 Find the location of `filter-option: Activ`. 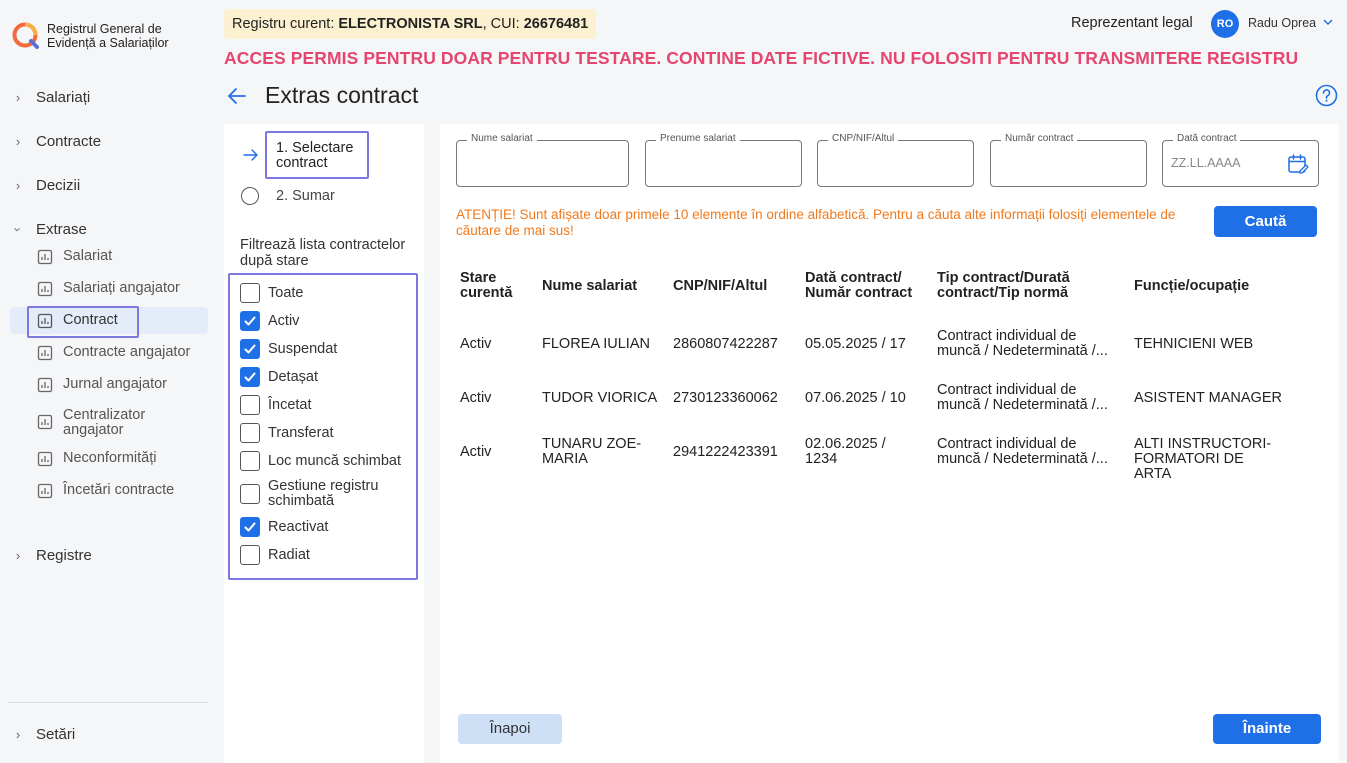

filter-option: Activ is located at coordinates (269, 321).